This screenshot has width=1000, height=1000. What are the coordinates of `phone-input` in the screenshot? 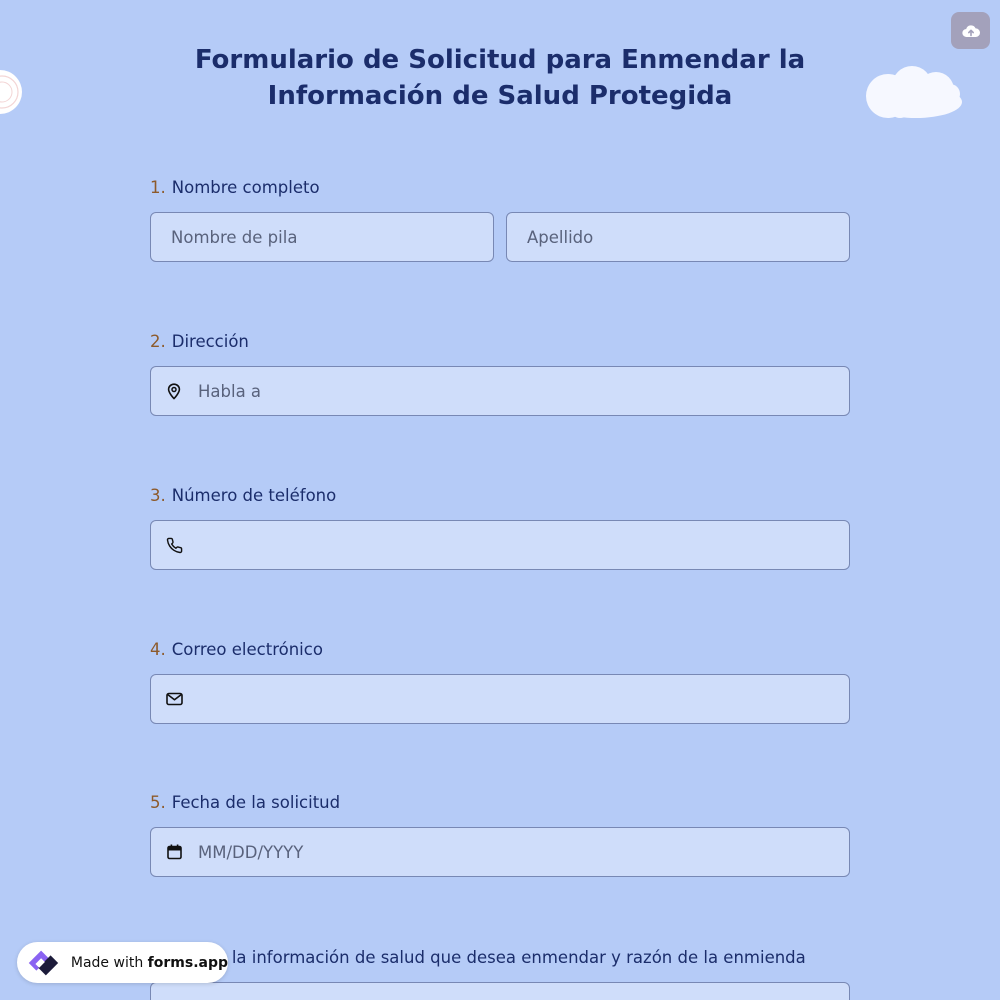 It's located at (500, 545).